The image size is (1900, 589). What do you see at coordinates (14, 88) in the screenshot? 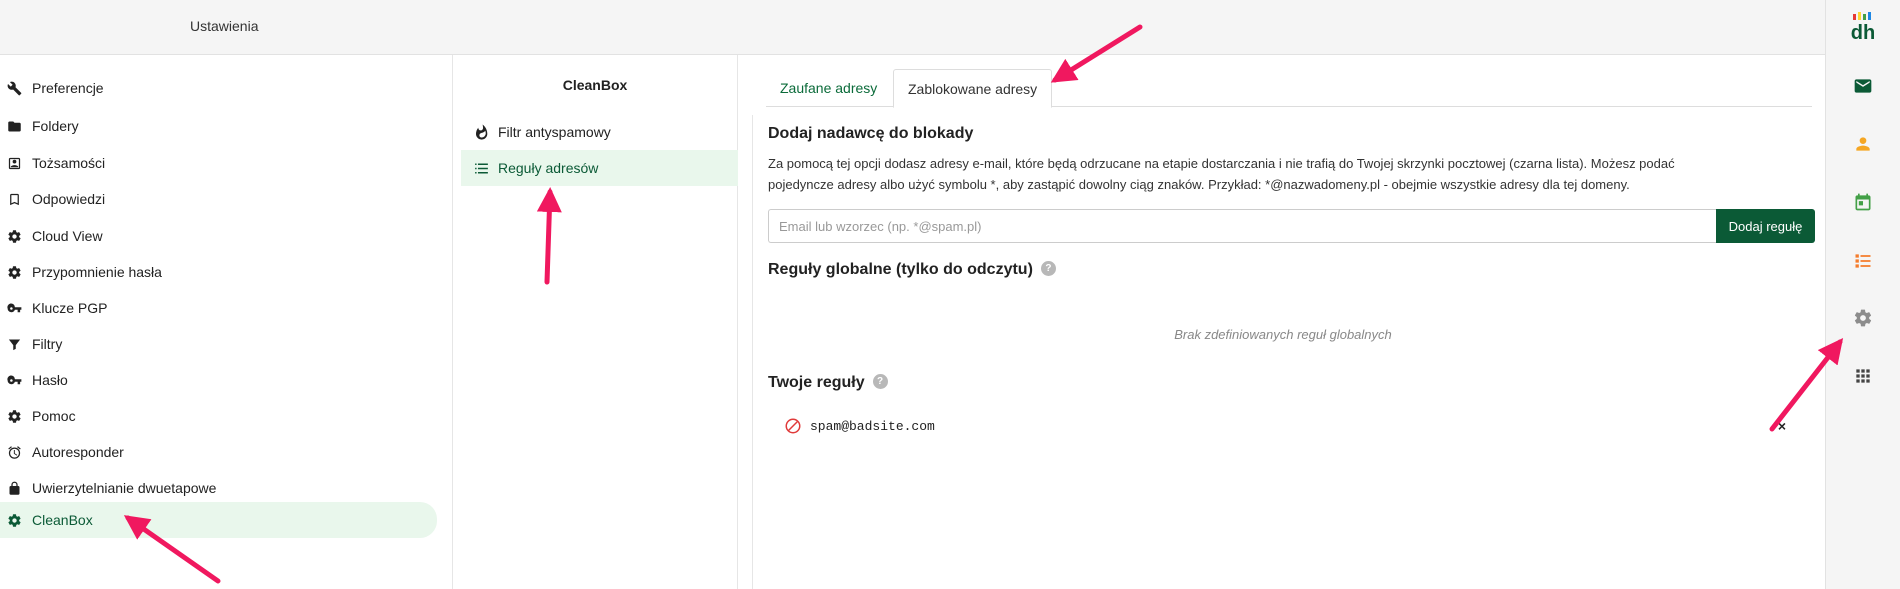
I see `wrench-icon` at bounding box center [14, 88].